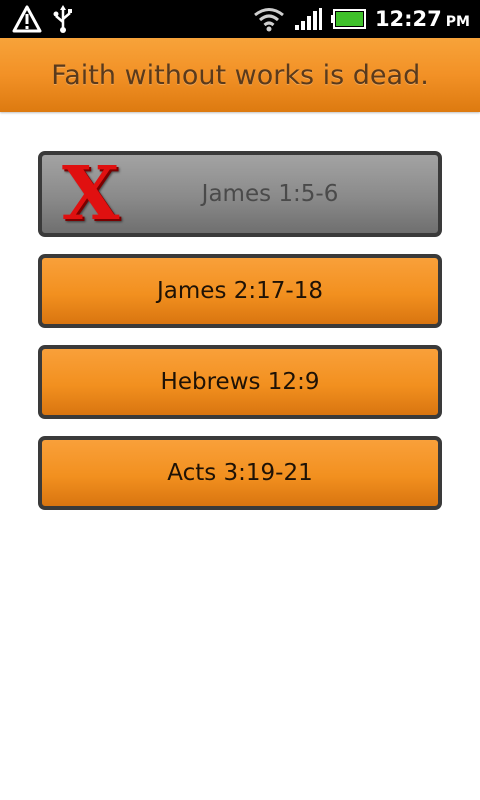  I want to click on answer-button-2: James 2:17-18, so click(240, 291).